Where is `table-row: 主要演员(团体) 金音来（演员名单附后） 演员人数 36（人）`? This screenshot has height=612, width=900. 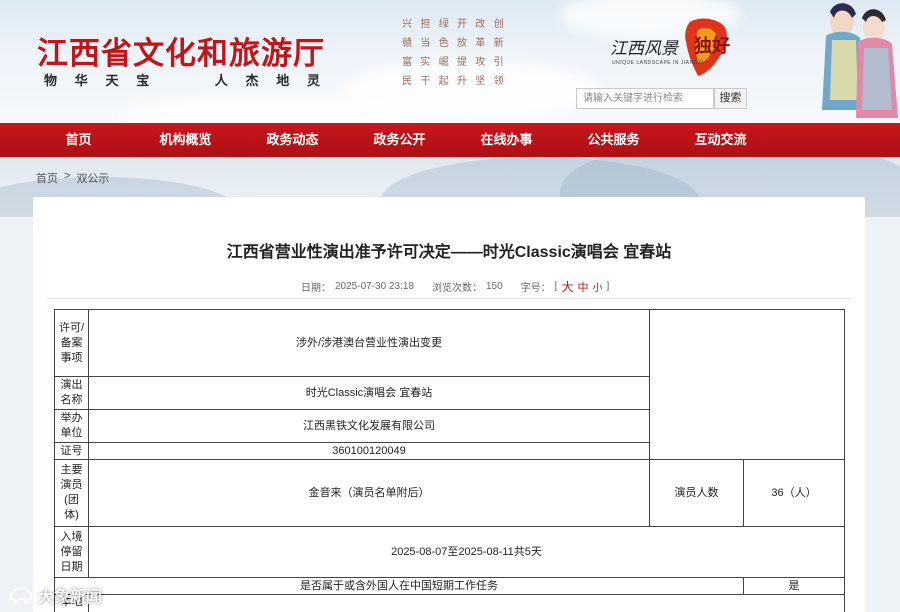
table-row: 主要演员(团体) 金音来（演员名单附后） 演员人数 36（人） is located at coordinates (449, 493).